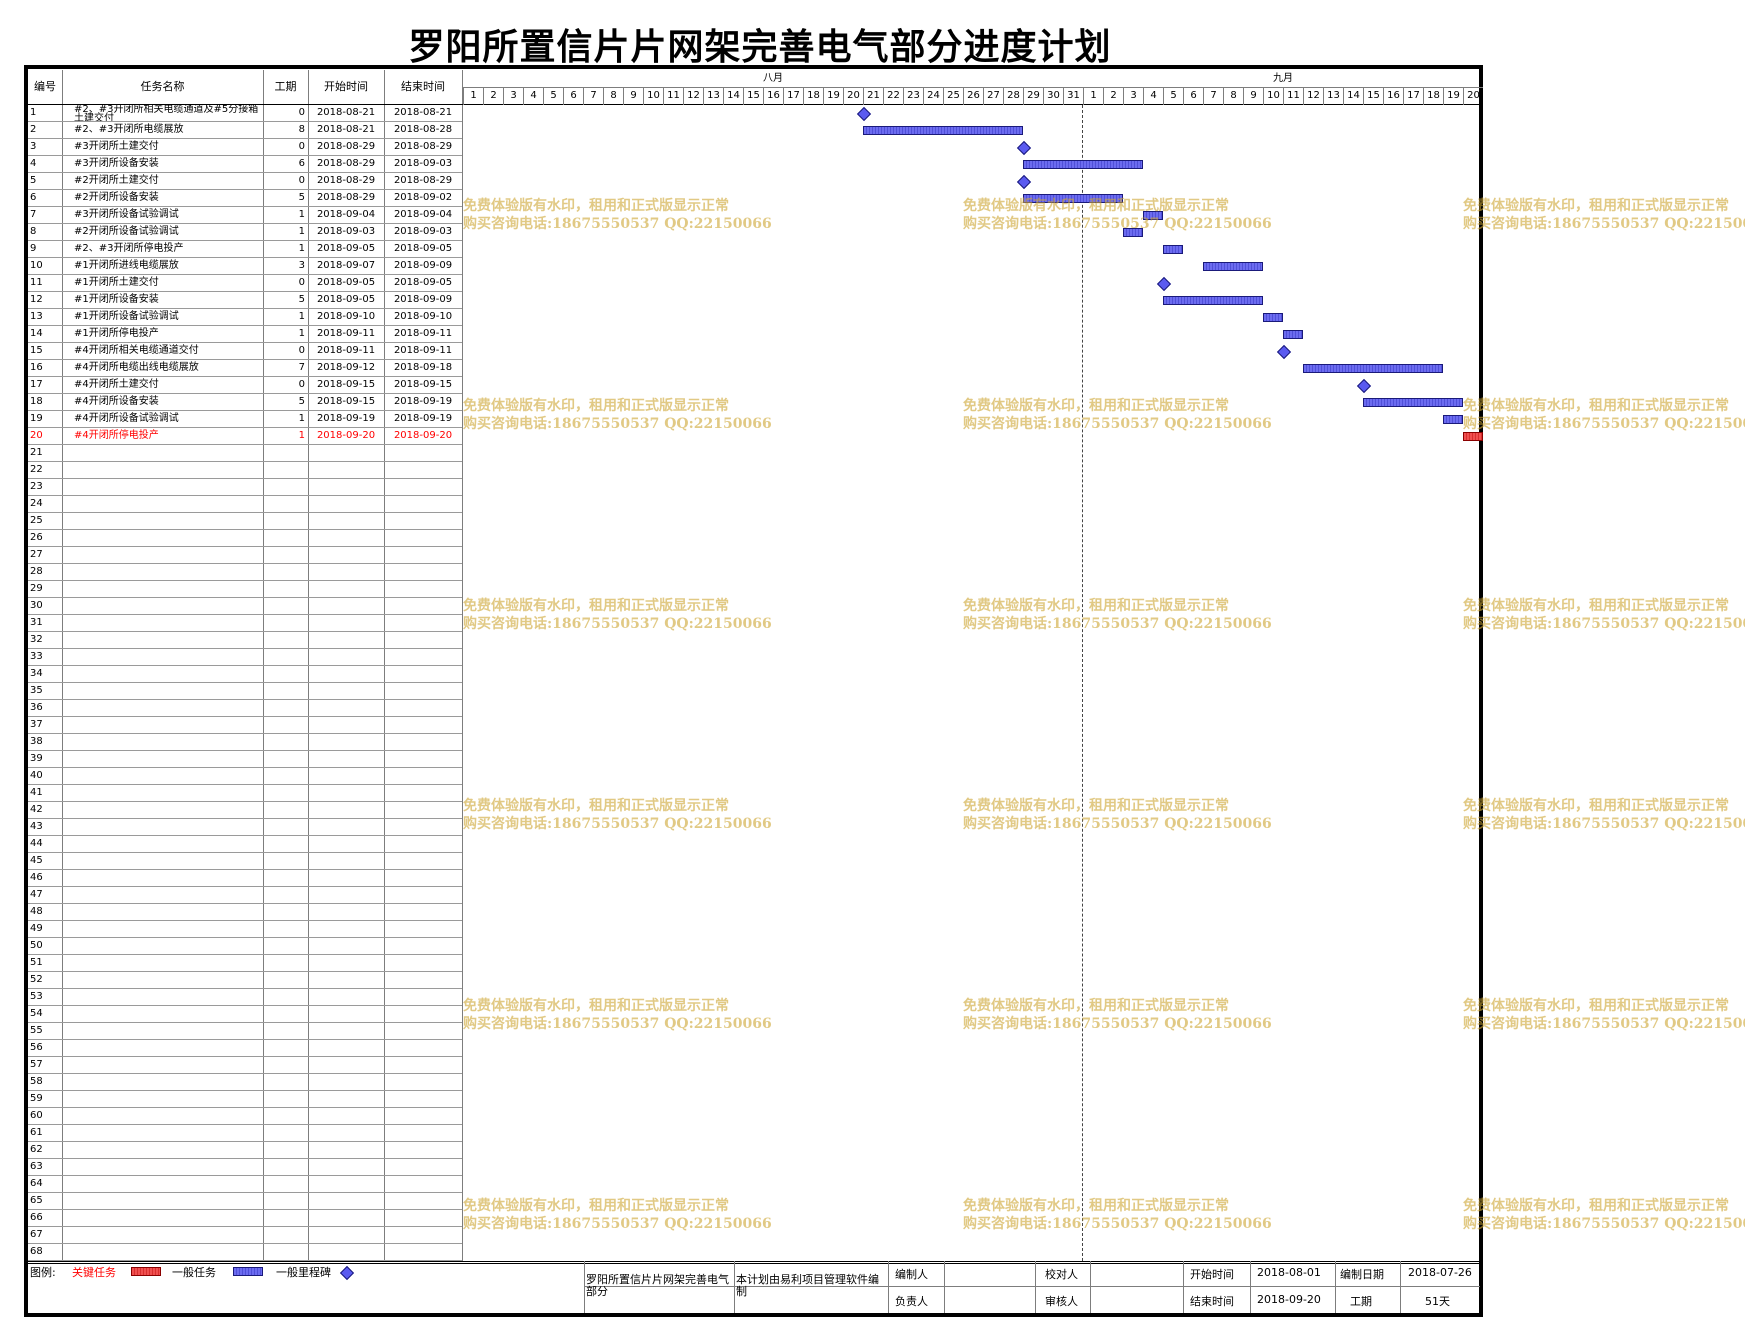 The height and width of the screenshot is (1337, 1745). Describe the element at coordinates (673, 96) in the screenshot. I see `day-label: 11` at that location.